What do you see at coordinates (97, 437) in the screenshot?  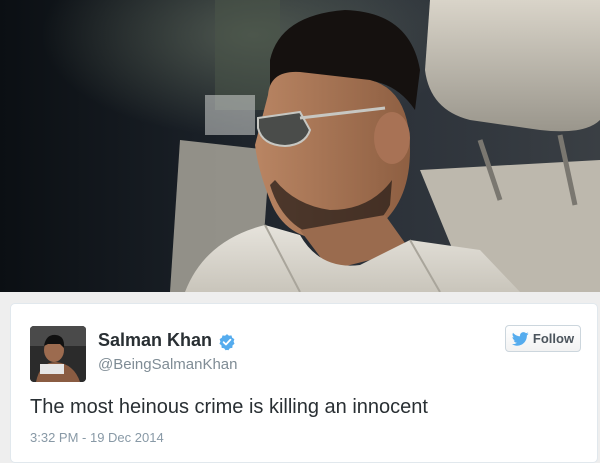 I see `tweet-timestamp: 3:32 PM - 19 Dec 2014` at bounding box center [97, 437].